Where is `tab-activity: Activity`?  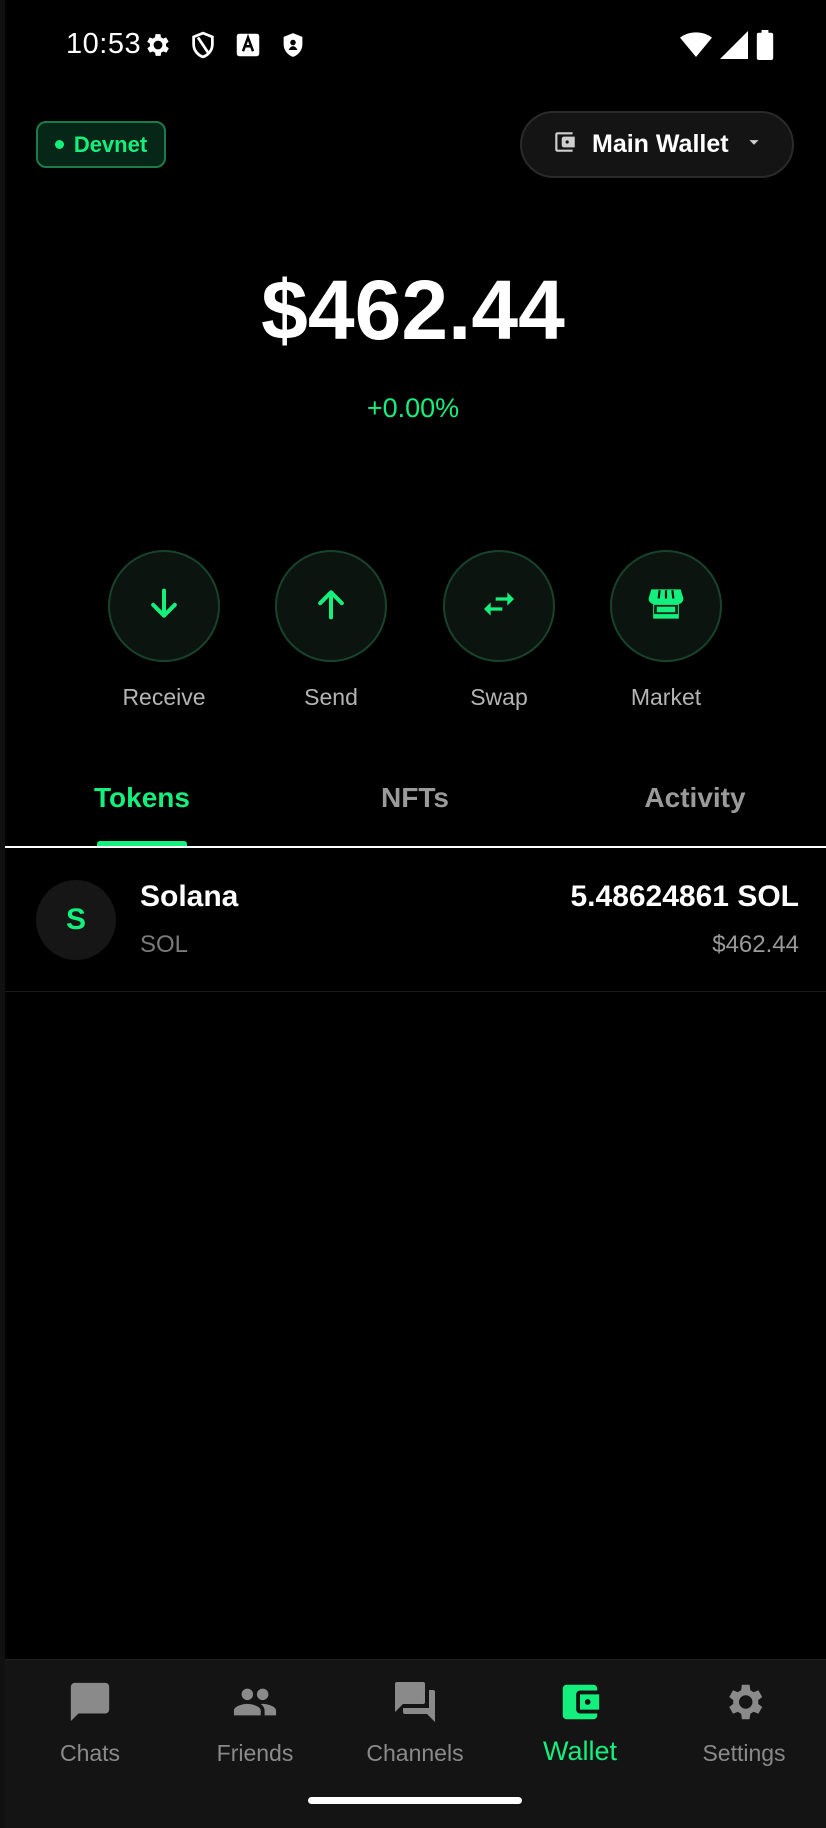 tab-activity: Activity is located at coordinates (695, 798).